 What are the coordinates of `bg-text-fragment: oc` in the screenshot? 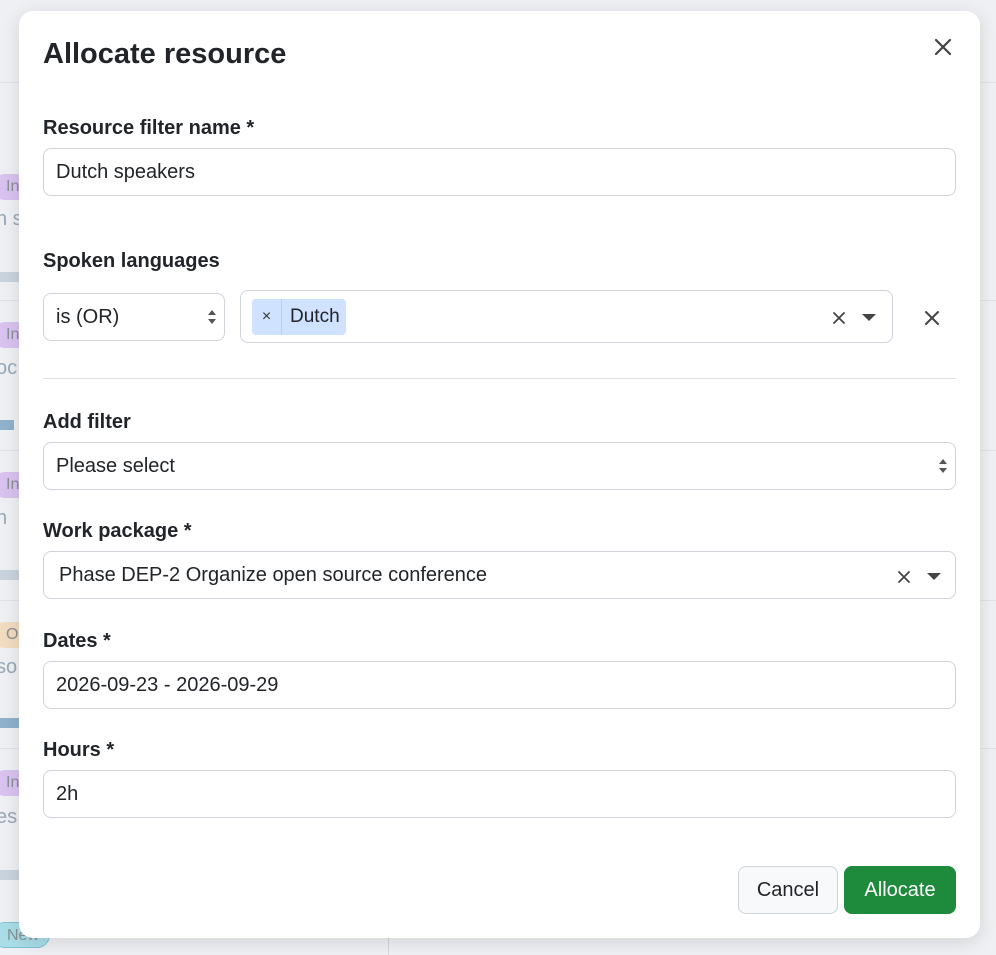 It's located at (9, 368).